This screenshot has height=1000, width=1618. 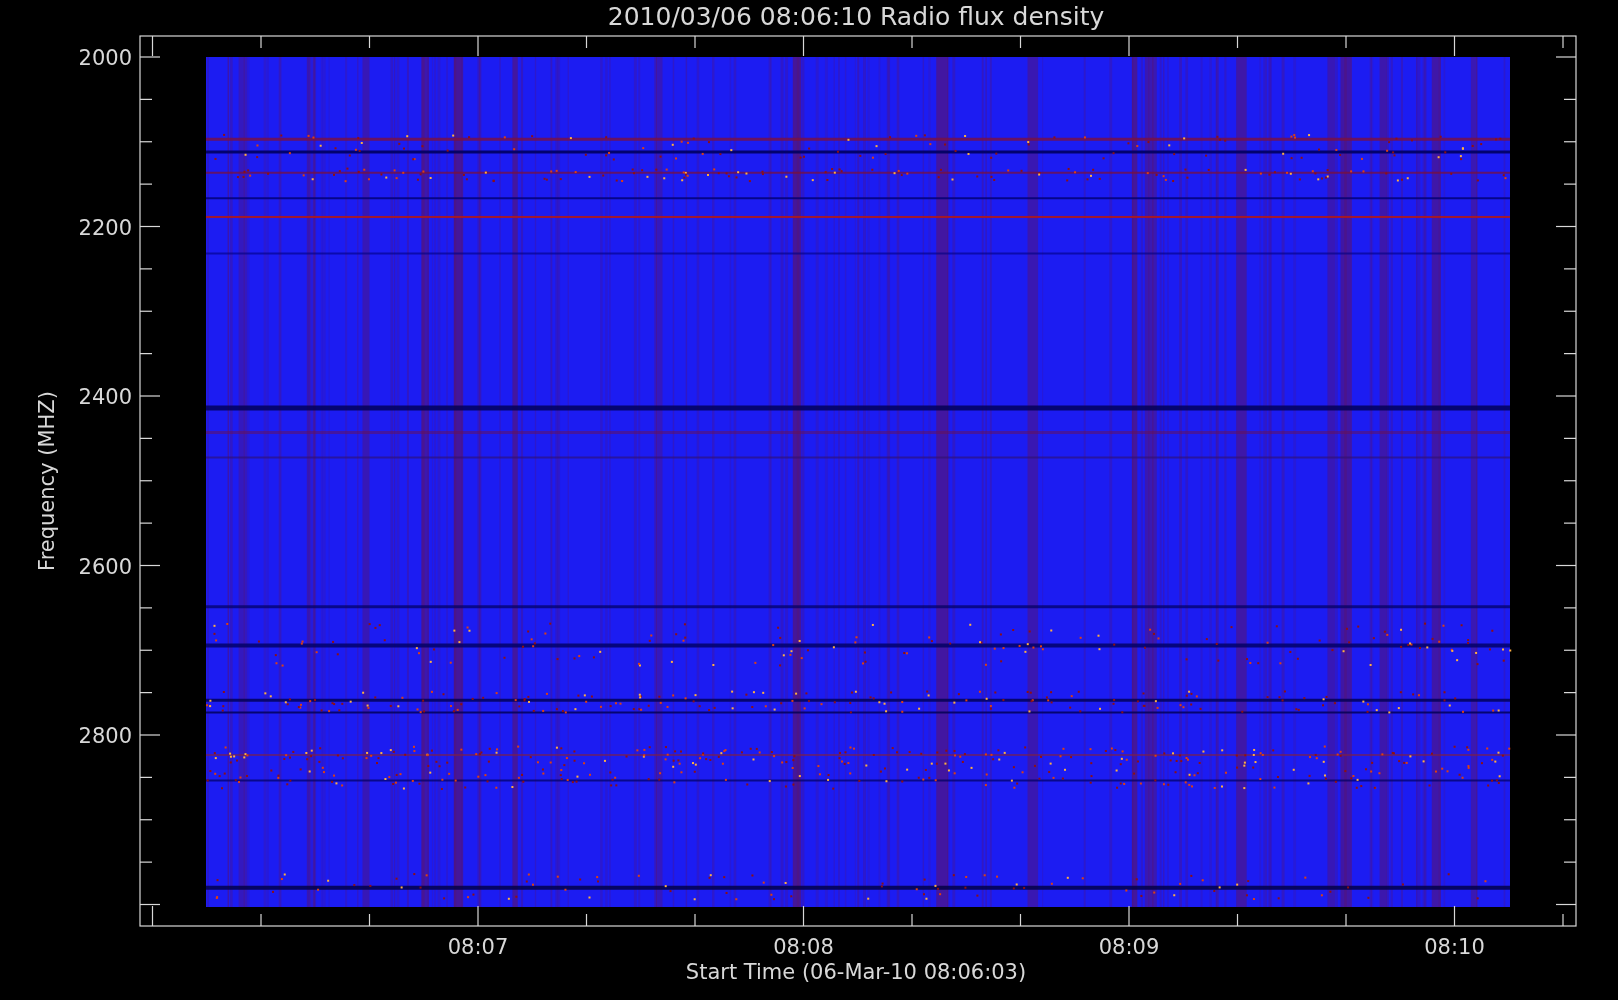 I want to click on y-axis-label: Frequency (MHZ), so click(x=47, y=481).